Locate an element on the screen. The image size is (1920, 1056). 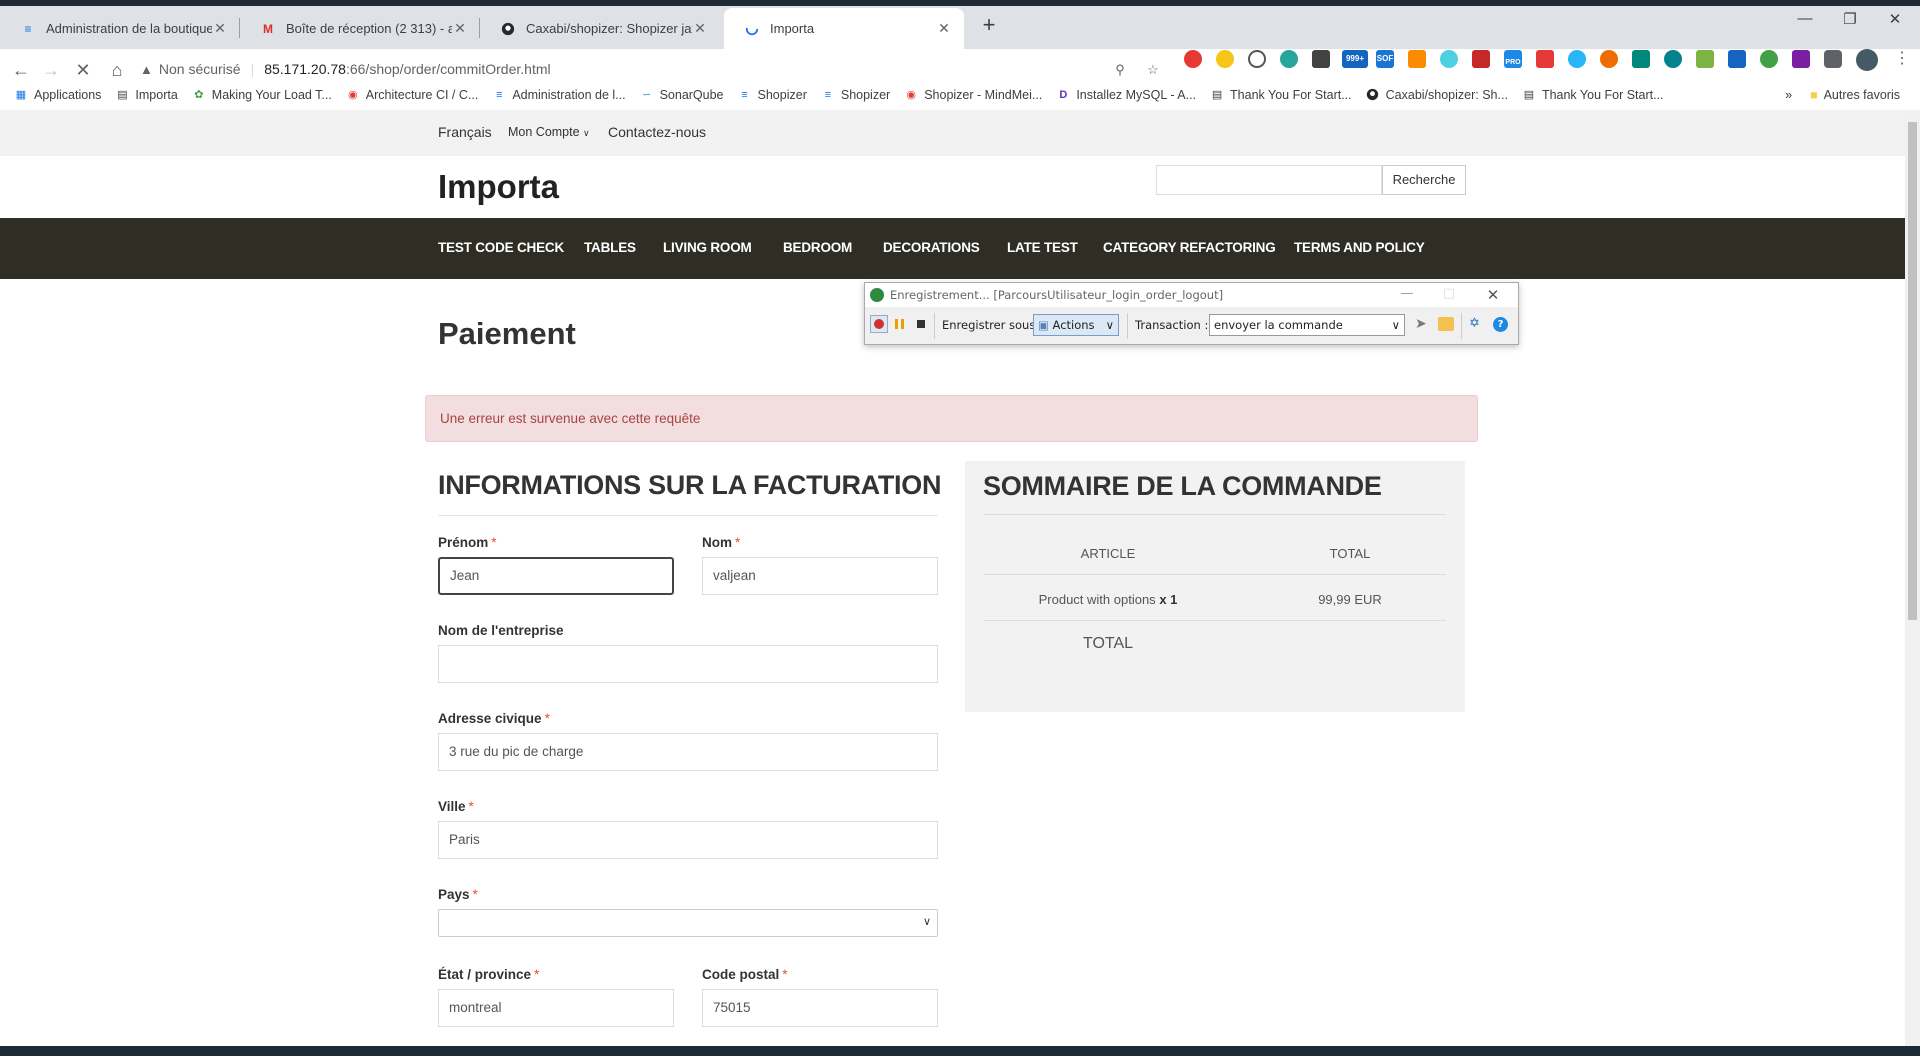
bookmark-shopizer-1: ≡ Shopizer is located at coordinates (772, 95).